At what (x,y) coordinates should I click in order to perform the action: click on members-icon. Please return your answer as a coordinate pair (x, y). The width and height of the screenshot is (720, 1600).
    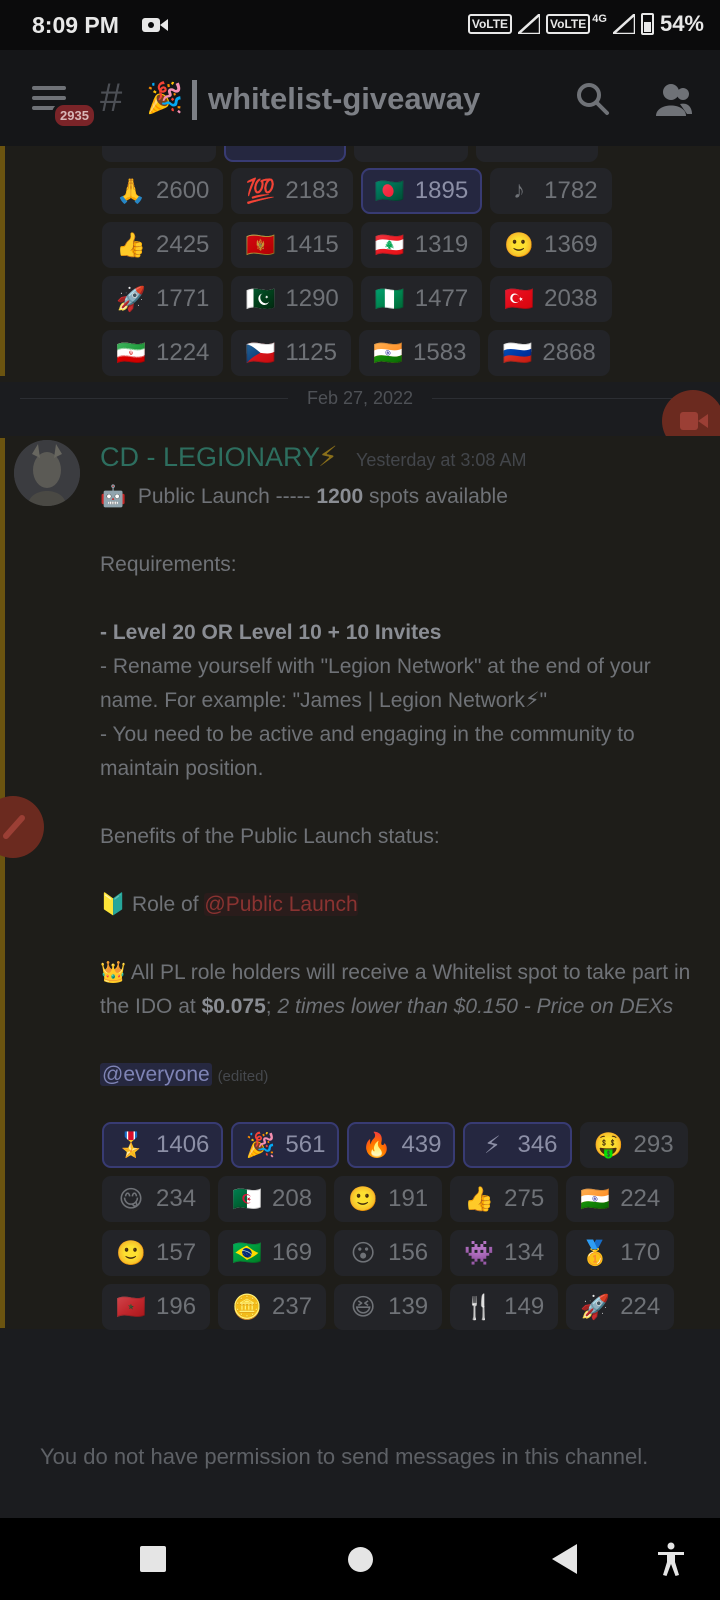
    Looking at the image, I should click on (674, 99).